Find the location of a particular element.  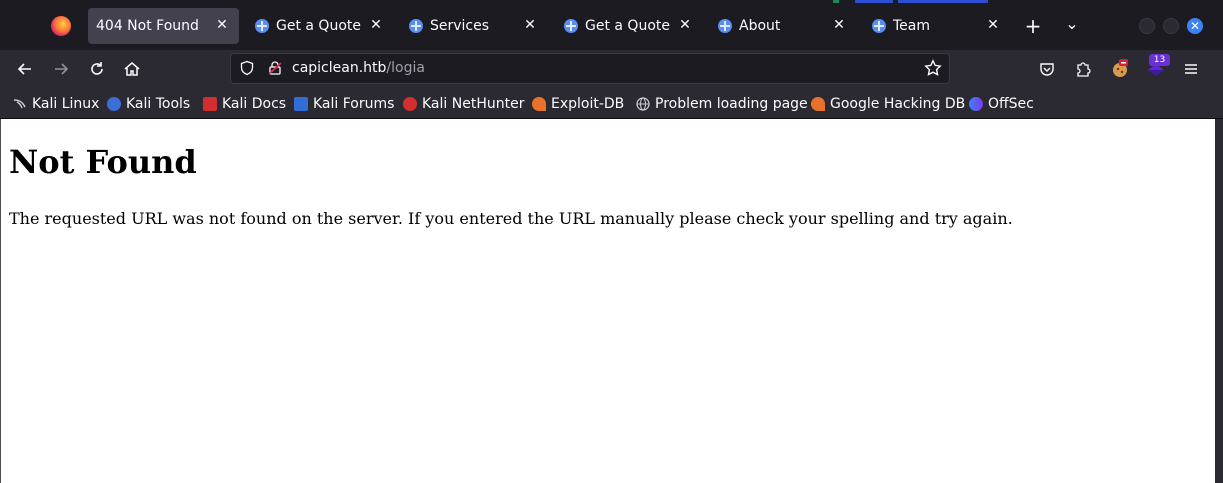

tab-about: About ✕ is located at coordinates (780, 26).